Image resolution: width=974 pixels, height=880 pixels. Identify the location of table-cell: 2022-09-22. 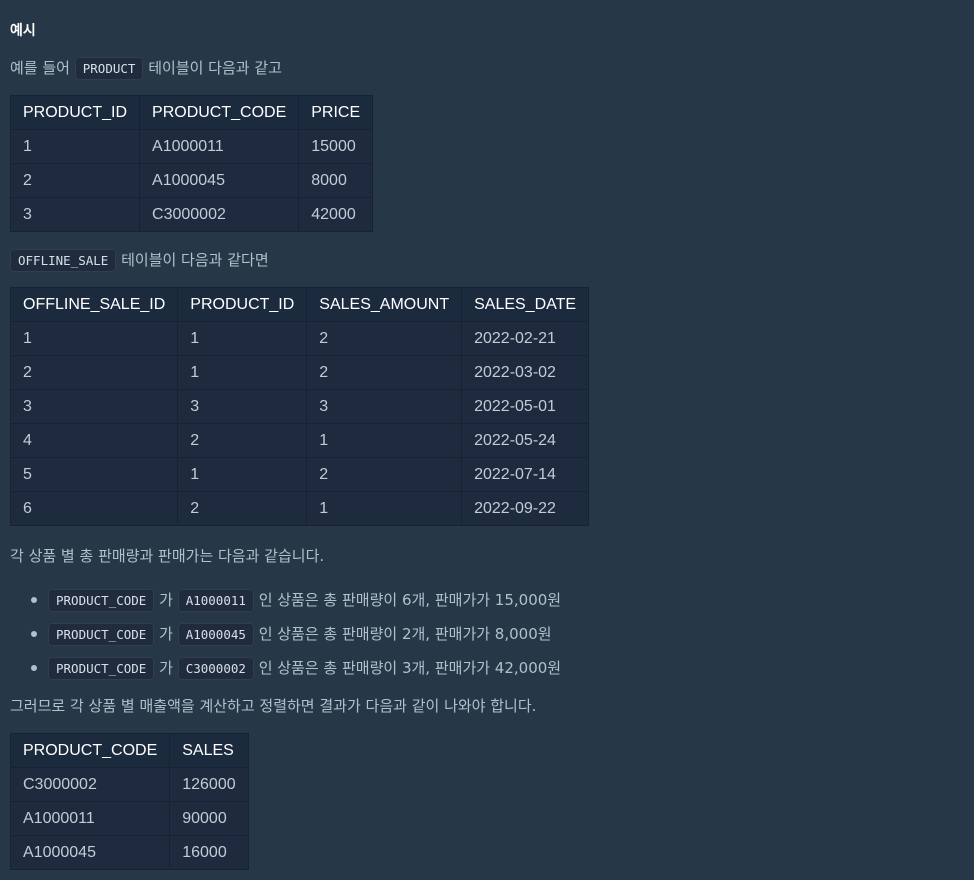
(525, 508).